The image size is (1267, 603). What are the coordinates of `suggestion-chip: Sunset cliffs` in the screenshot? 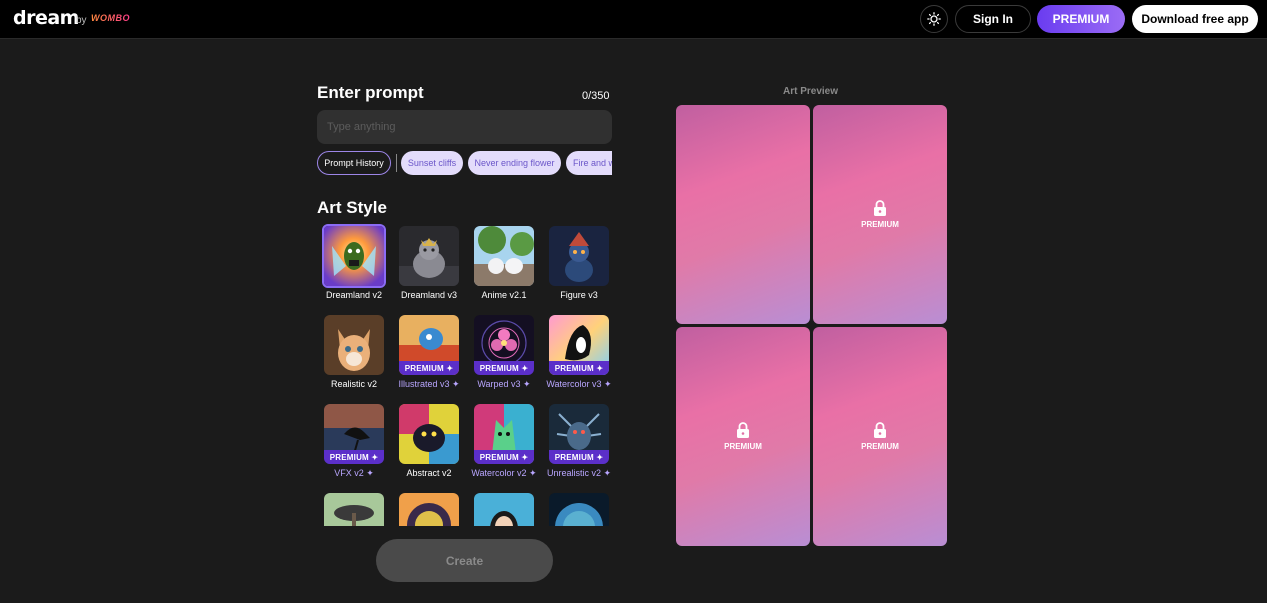 It's located at (432, 163).